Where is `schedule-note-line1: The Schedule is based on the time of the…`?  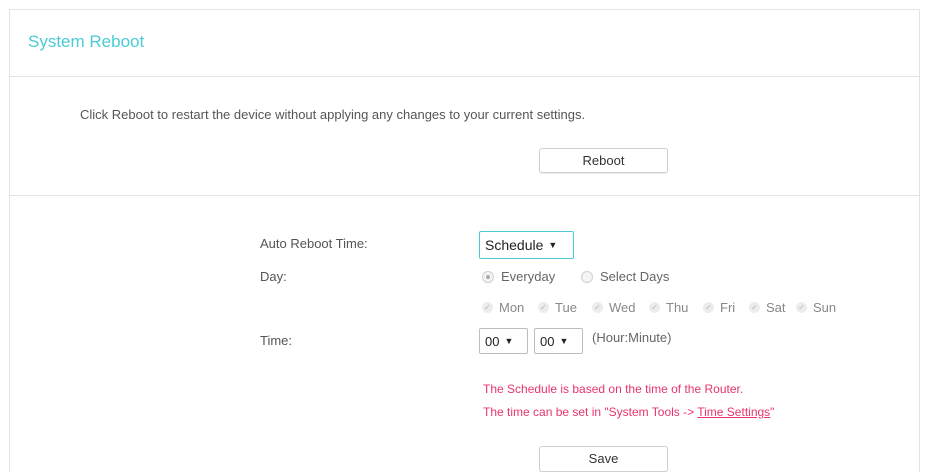 schedule-note-line1: The Schedule is based on the time of the… is located at coordinates (613, 389).